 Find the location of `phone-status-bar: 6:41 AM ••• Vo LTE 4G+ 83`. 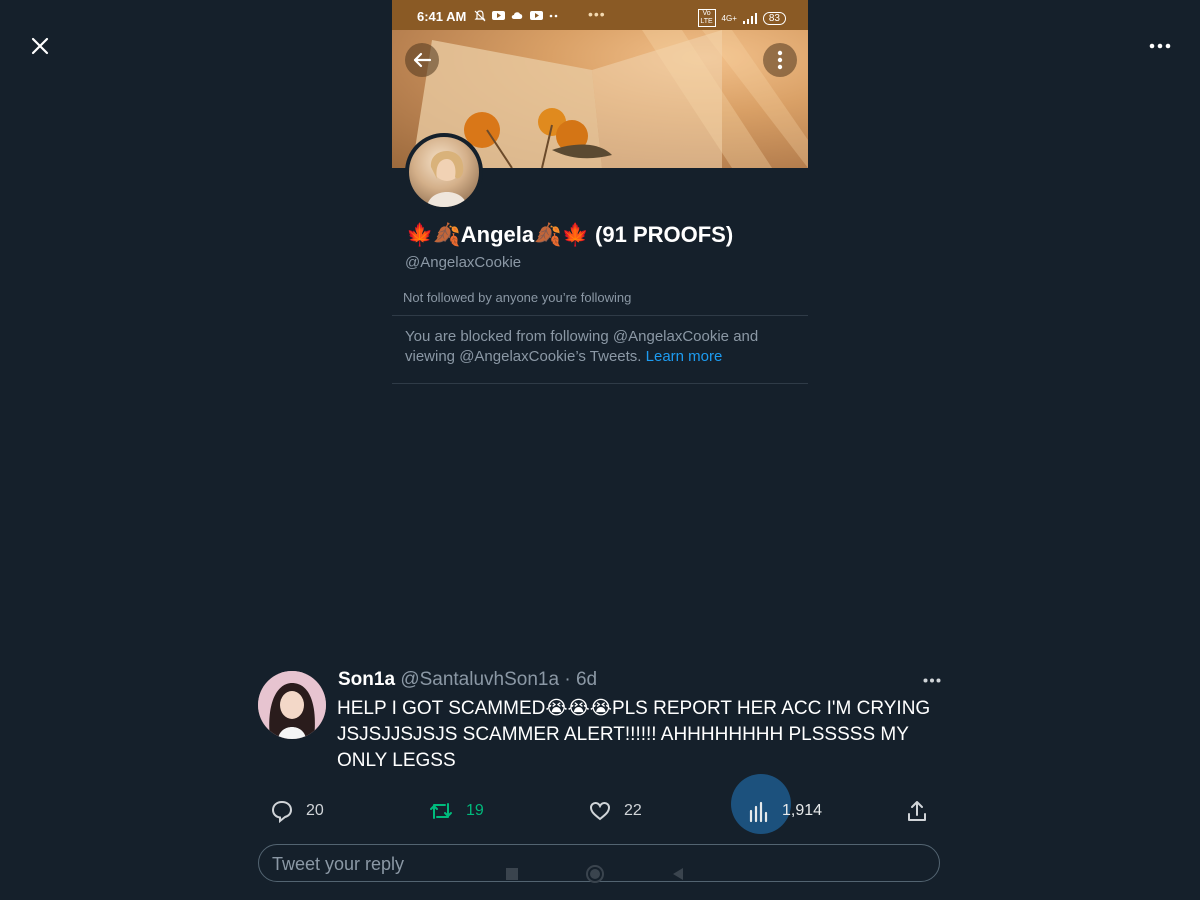

phone-status-bar: 6:41 AM ••• Vo LTE 4G+ 83 is located at coordinates (600, 15).